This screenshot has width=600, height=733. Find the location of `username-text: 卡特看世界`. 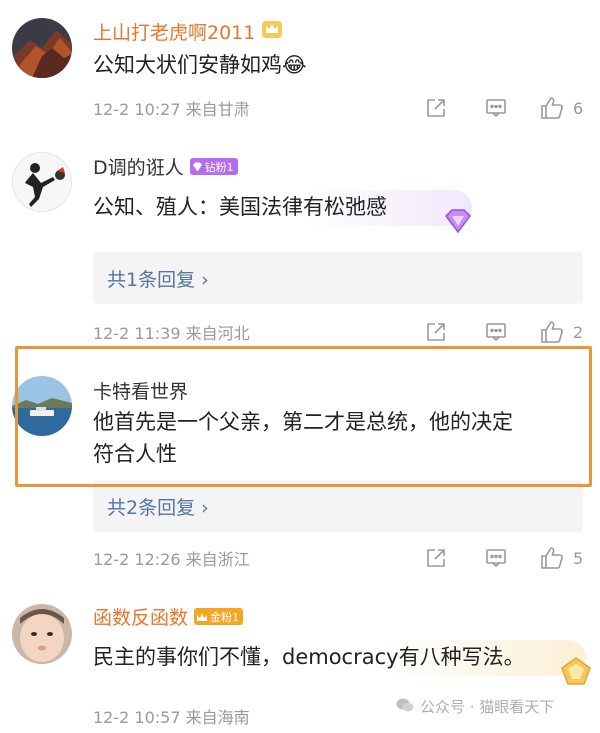

username-text: 卡特看世界 is located at coordinates (141, 392).